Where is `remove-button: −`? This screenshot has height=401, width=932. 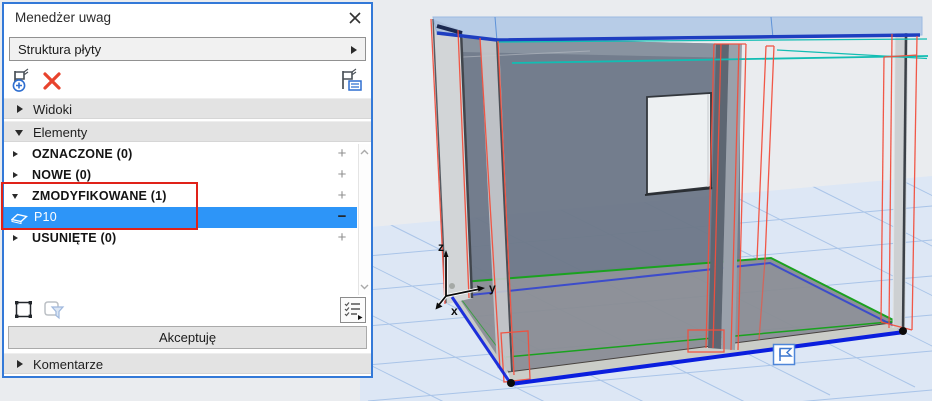
remove-button: − is located at coordinates (342, 216).